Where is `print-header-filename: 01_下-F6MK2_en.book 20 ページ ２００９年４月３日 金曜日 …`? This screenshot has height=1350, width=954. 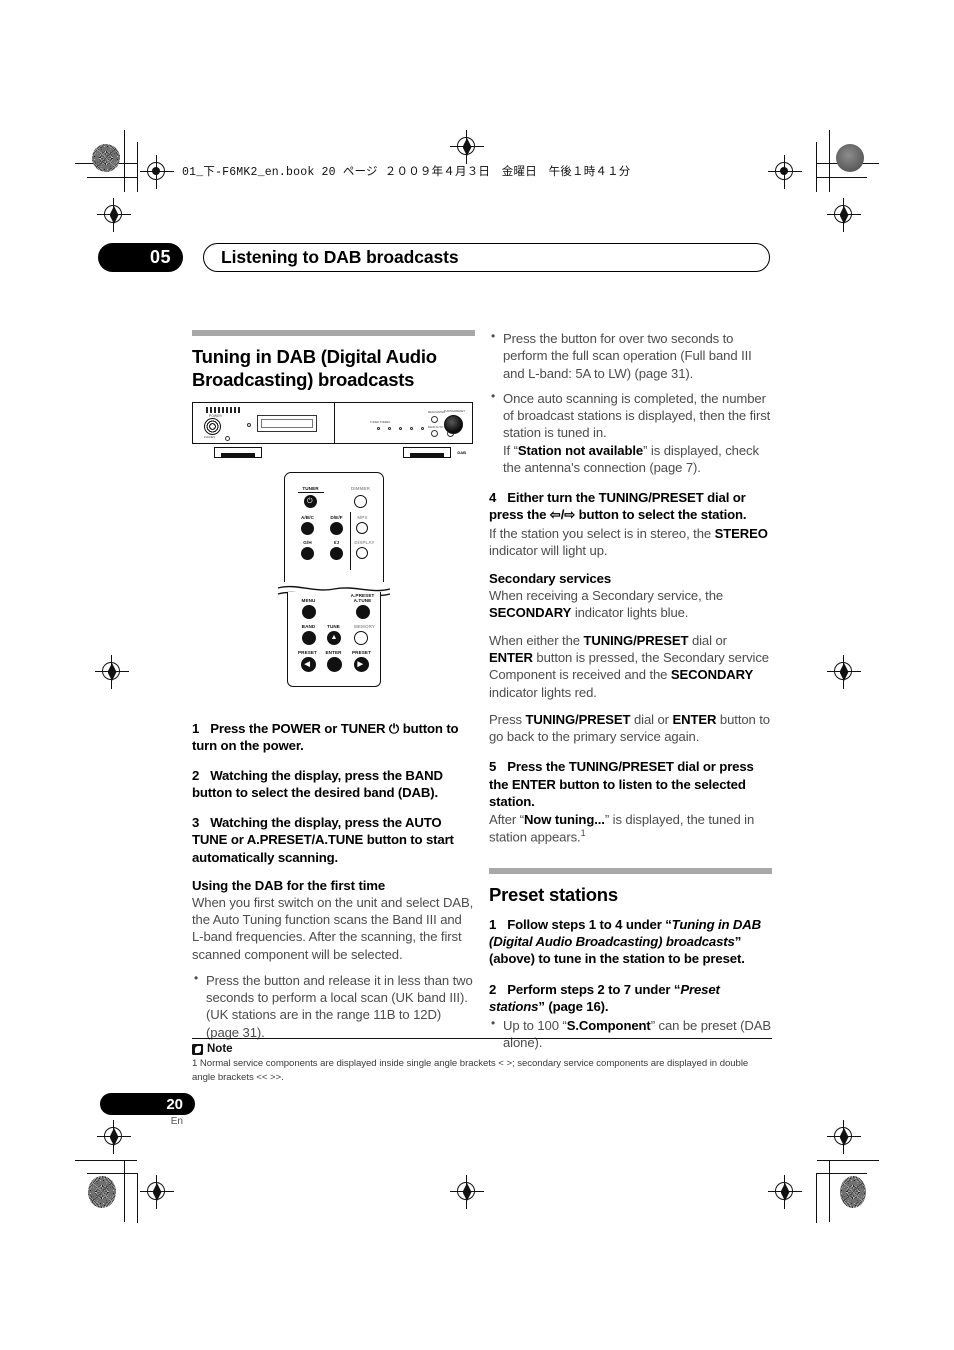 print-header-filename: 01_下-F6MK2_en.book 20 ページ ２００９年４月３日 金曜日 … is located at coordinates (406, 172).